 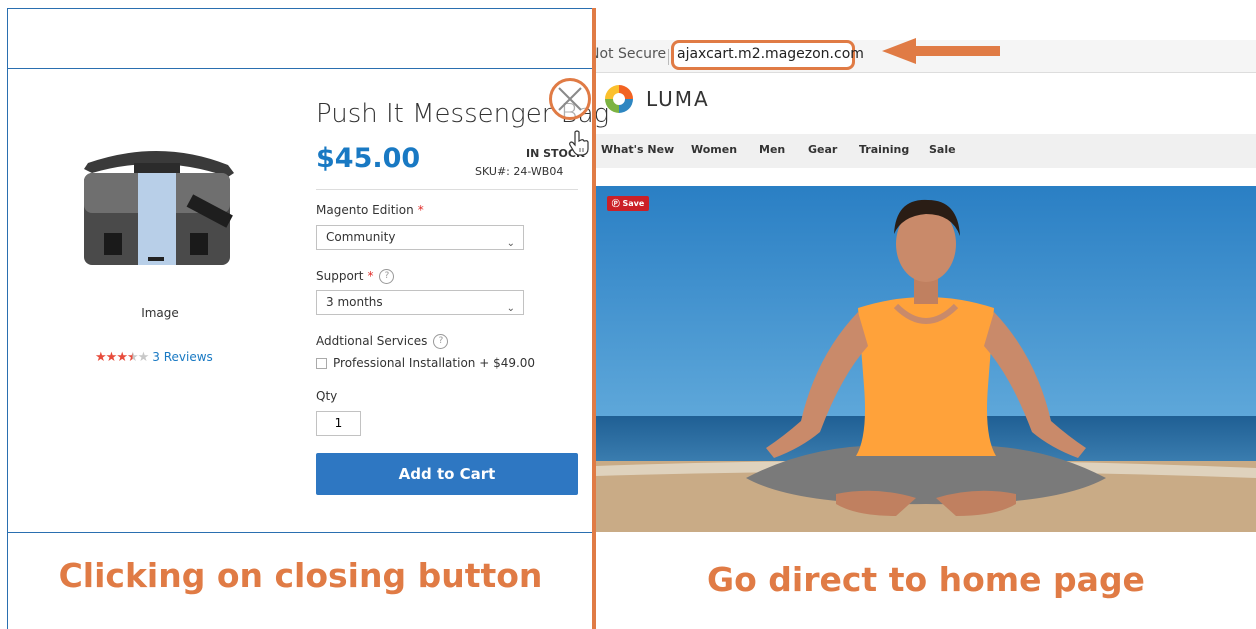 What do you see at coordinates (942, 149) in the screenshot?
I see `nav-item-sale: Sale` at bounding box center [942, 149].